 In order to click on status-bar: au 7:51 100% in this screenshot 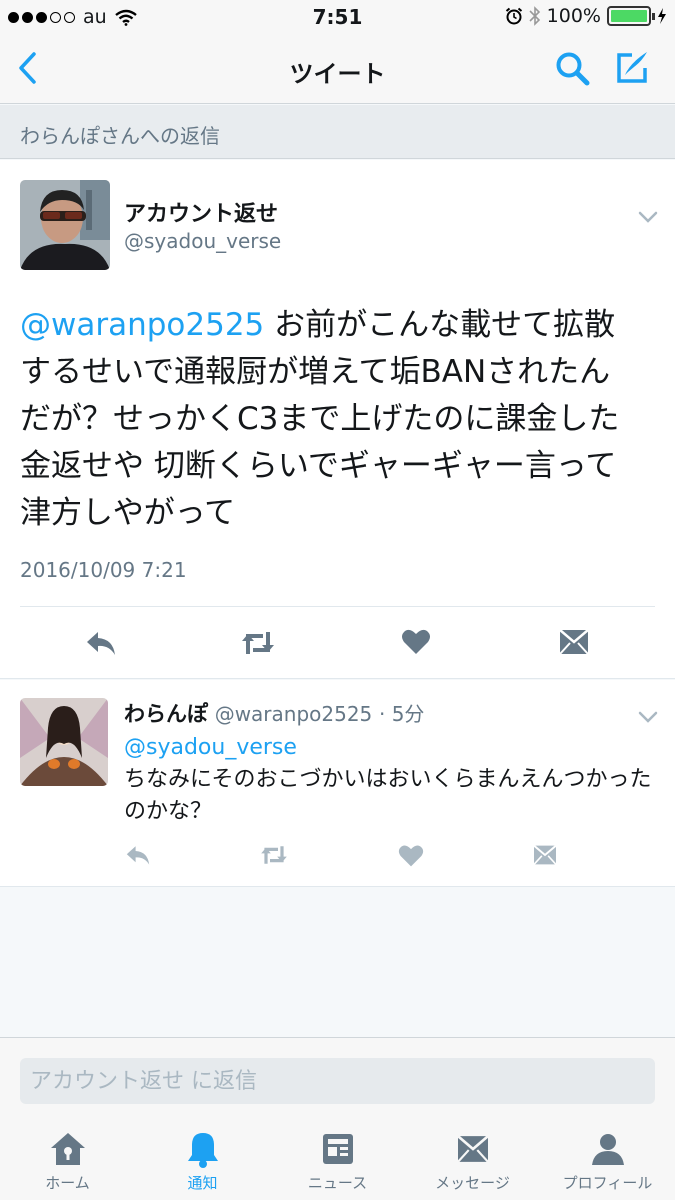, I will do `click(337, 17)`.